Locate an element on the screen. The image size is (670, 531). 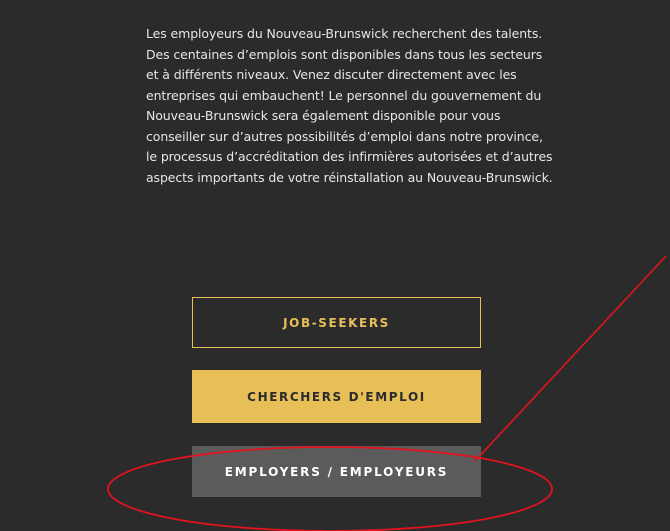
employers-button: EMPLOYERS / EMPLOYEURS is located at coordinates (336, 471).